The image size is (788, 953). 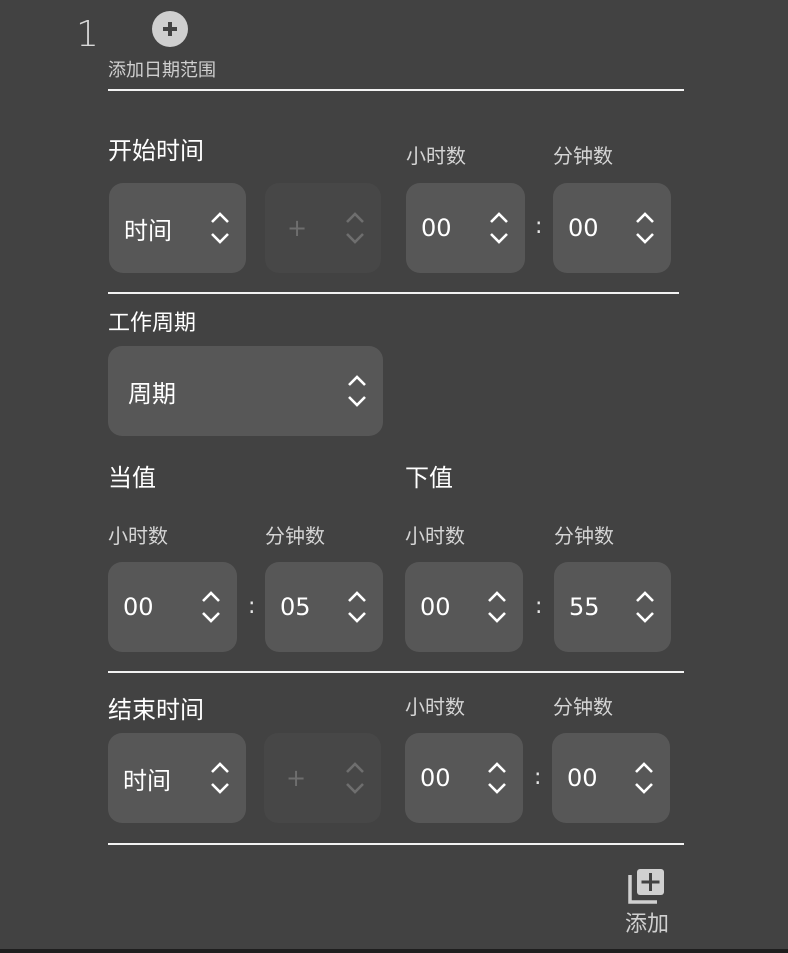 What do you see at coordinates (612, 228) in the screenshot?
I see `start-minutes-spinner: 00` at bounding box center [612, 228].